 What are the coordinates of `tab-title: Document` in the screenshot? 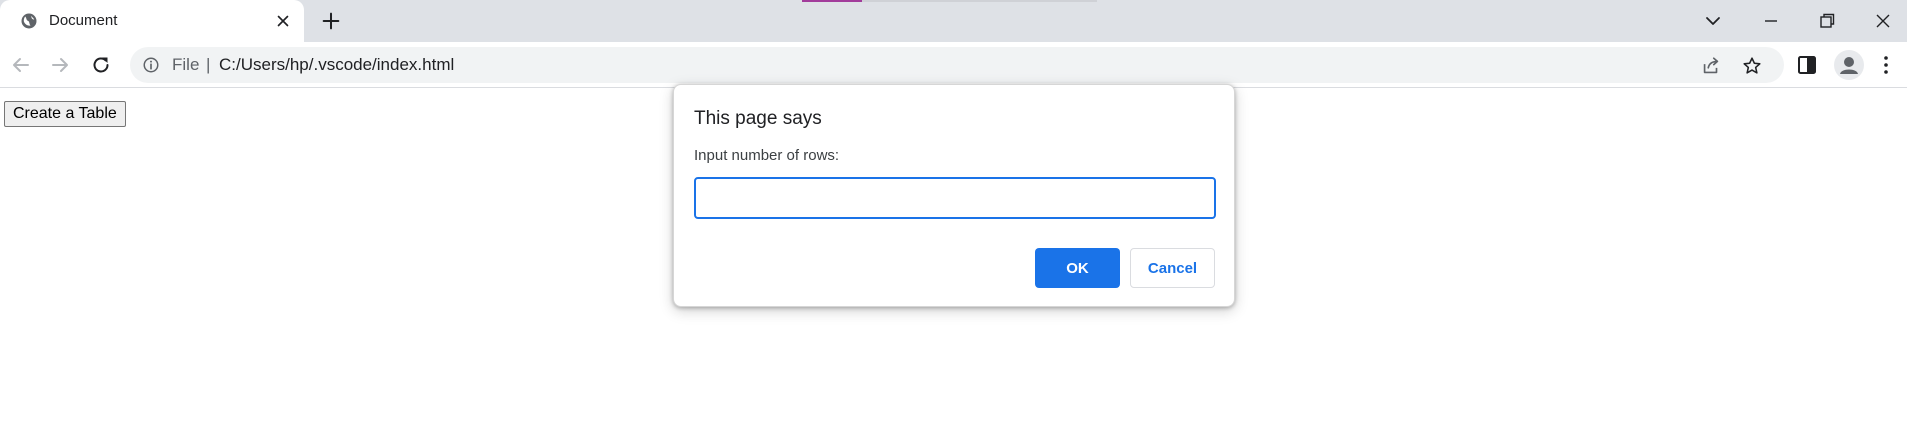 It's located at (83, 20).